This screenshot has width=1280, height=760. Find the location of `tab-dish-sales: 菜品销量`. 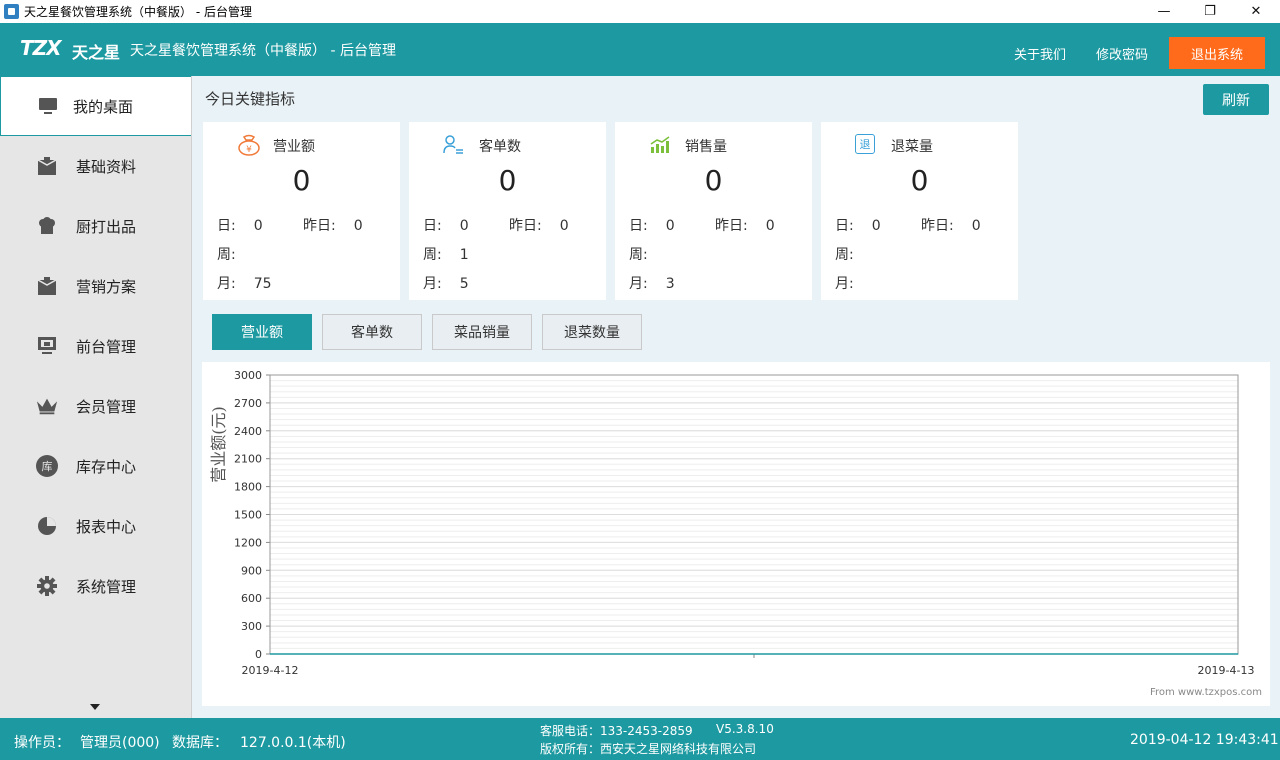

tab-dish-sales: 菜品销量 is located at coordinates (482, 332).